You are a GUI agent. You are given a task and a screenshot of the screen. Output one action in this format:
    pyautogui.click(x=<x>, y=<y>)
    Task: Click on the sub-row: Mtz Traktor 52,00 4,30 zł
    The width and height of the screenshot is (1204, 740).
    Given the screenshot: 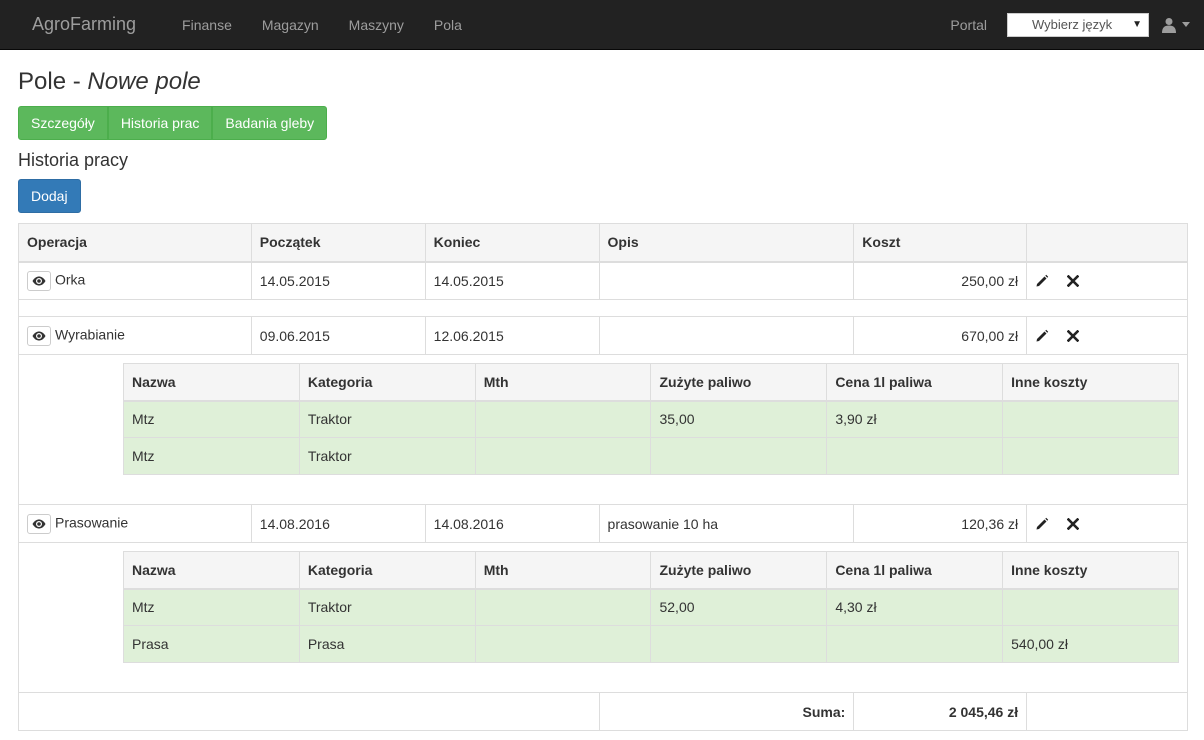 What is the action you would take?
    pyautogui.click(x=651, y=607)
    